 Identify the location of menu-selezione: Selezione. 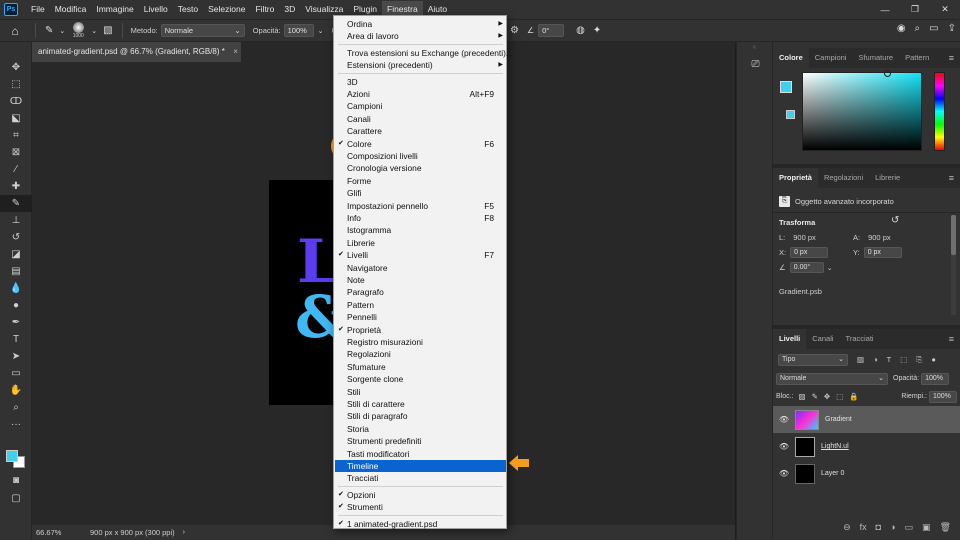
(226, 9).